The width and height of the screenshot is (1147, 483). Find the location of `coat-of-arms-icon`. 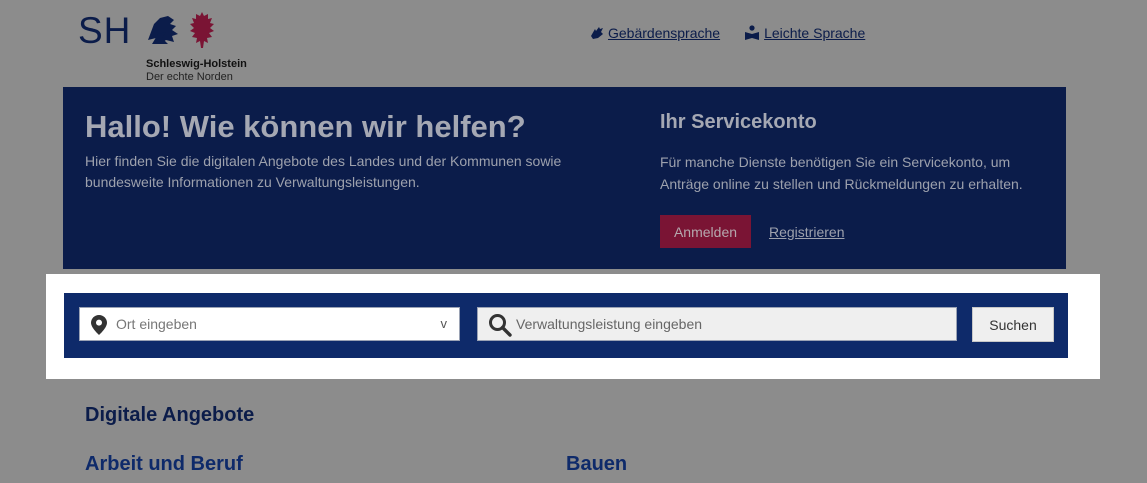

coat-of-arms-icon is located at coordinates (181, 30).